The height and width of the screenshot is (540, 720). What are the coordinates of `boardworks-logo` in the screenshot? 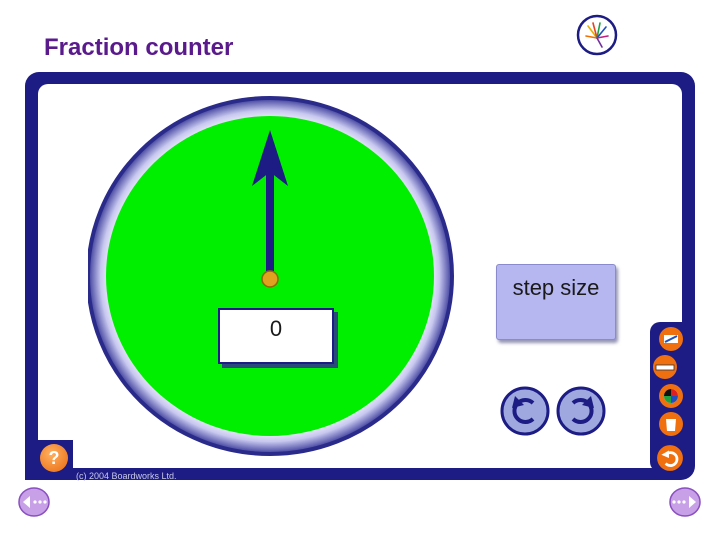 It's located at (597, 35).